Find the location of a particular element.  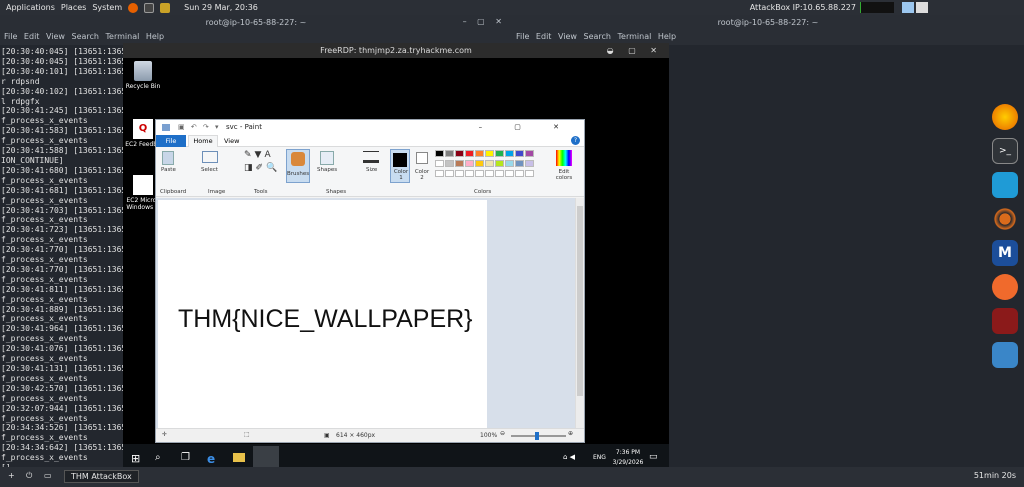

vertical-scrollbar is located at coordinates (579, 314).